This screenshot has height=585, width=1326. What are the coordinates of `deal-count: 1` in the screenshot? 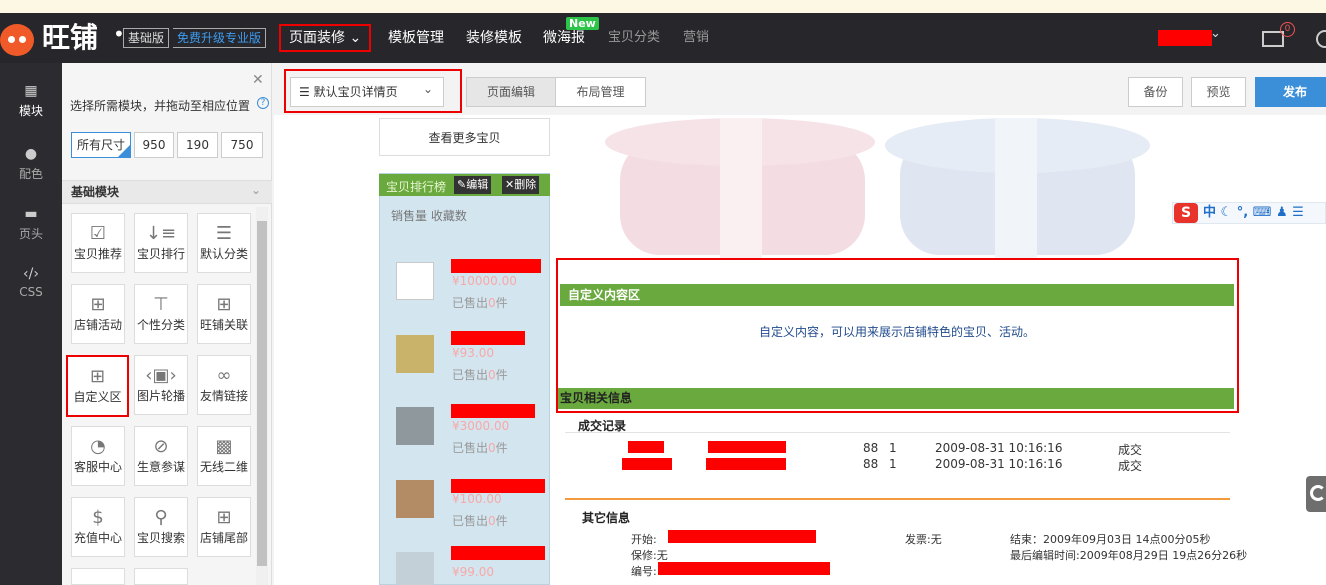 It's located at (893, 448).